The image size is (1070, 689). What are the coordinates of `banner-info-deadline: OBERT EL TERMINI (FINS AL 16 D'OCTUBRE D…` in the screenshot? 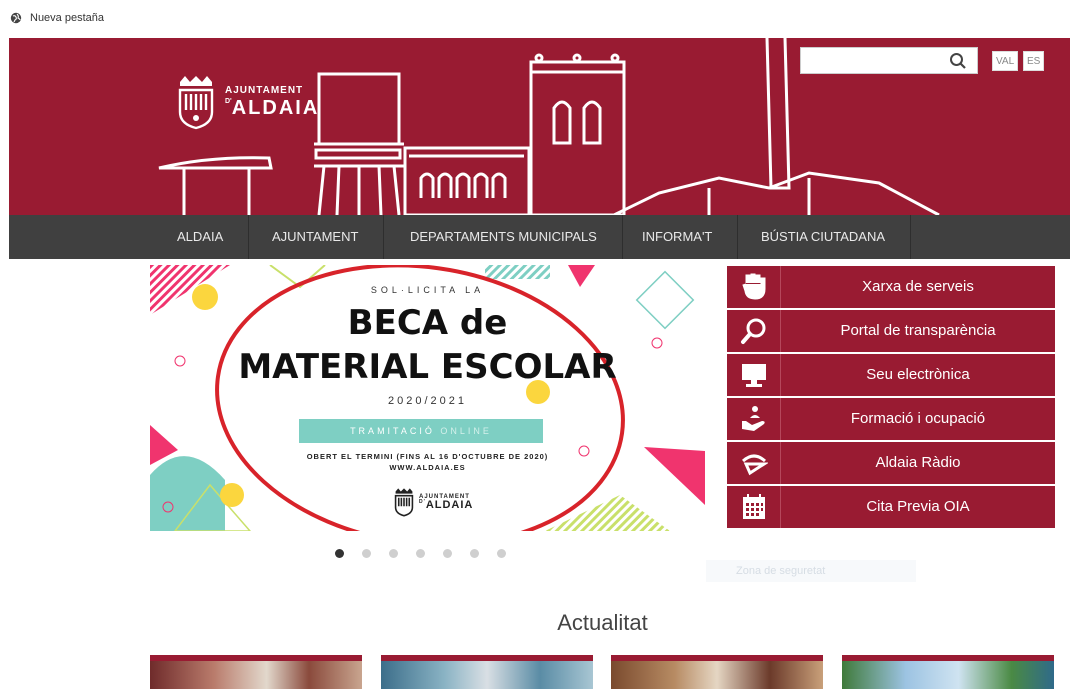 It's located at (427, 456).